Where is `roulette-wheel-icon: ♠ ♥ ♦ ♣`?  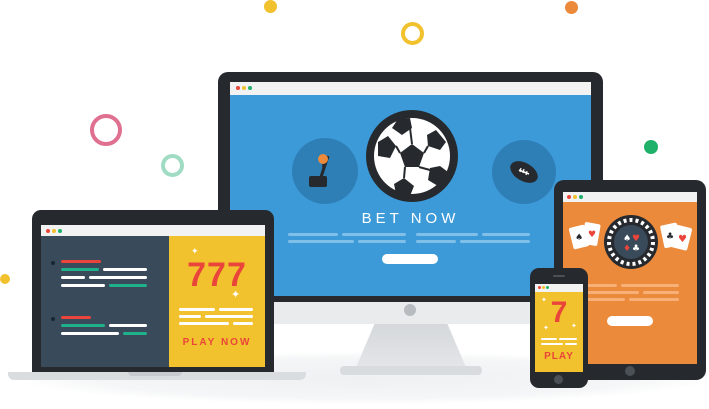
roulette-wheel-icon: ♠ ♥ ♦ ♣ is located at coordinates (631, 242).